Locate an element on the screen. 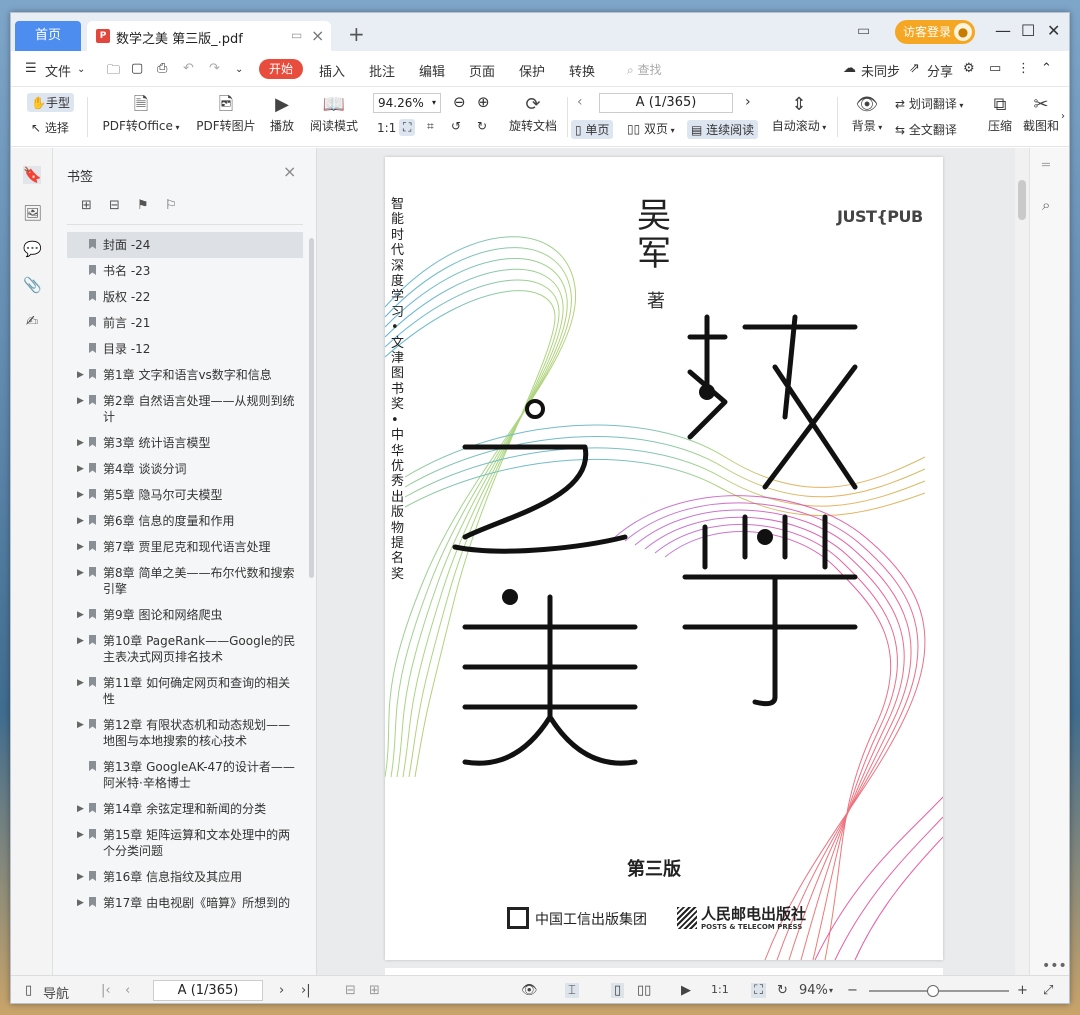 This screenshot has height=1015, width=1080. bookmark-item: ▶ 第17章 由电视剧《暗算》所想到的 is located at coordinates (185, 903).